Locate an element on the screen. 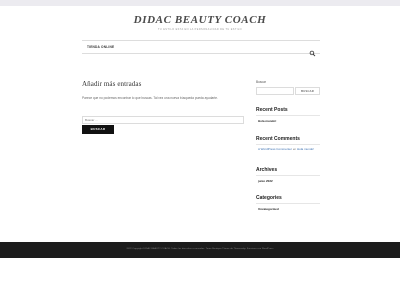 The width and height of the screenshot is (400, 300). nav-item-tienda-online: TIENDA ONLINE is located at coordinates (100, 47).